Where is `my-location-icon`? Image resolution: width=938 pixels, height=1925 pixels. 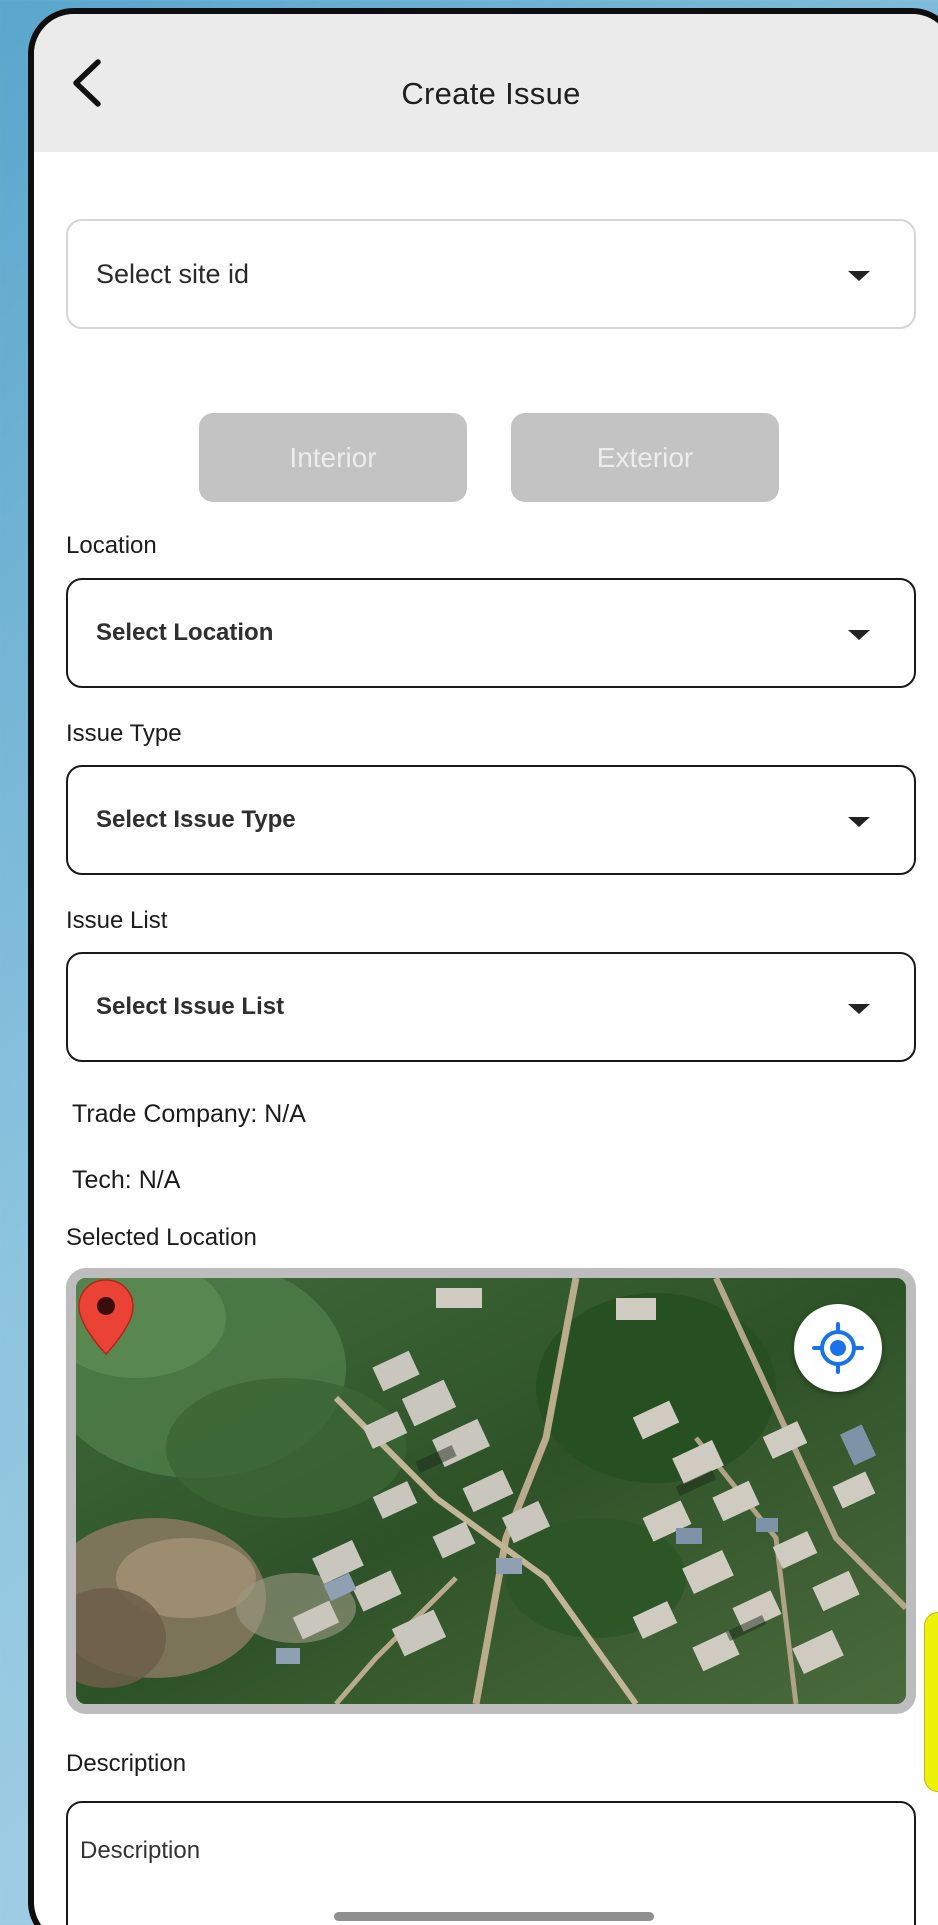
my-location-icon is located at coordinates (838, 1348).